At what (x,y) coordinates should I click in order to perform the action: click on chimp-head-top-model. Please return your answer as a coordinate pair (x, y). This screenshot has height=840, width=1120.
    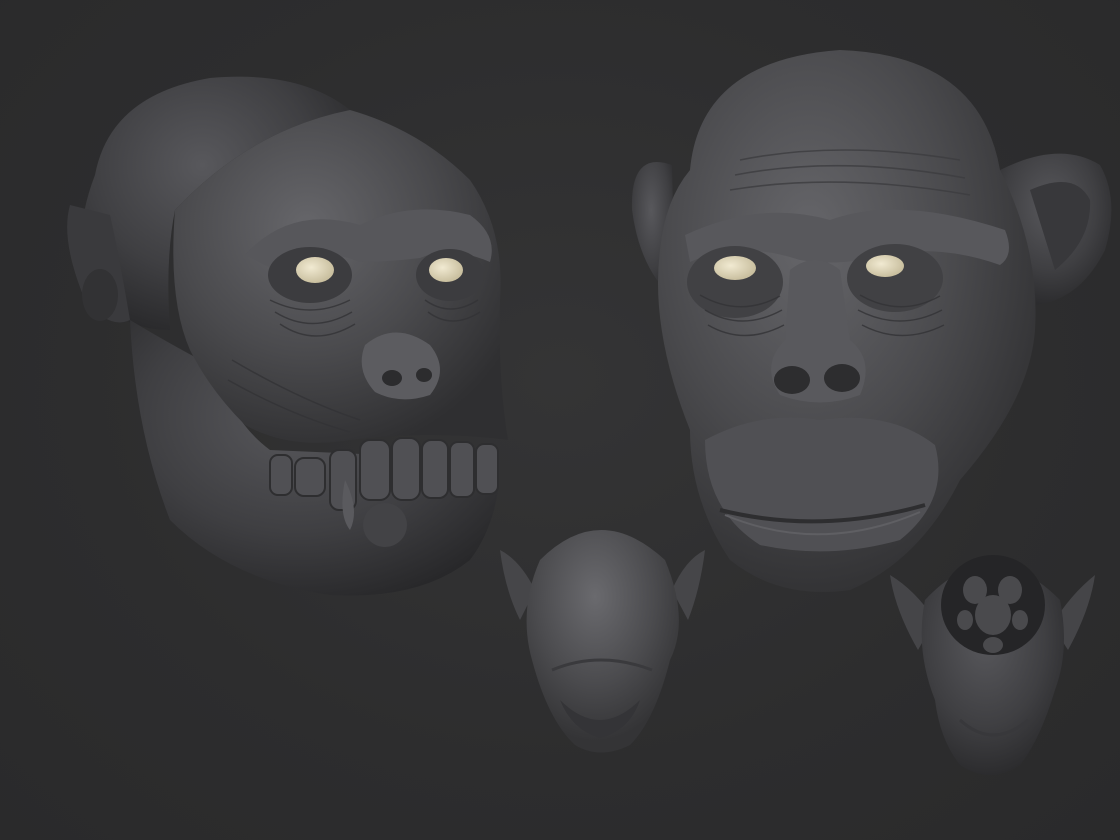
    Looking at the image, I should click on (602, 641).